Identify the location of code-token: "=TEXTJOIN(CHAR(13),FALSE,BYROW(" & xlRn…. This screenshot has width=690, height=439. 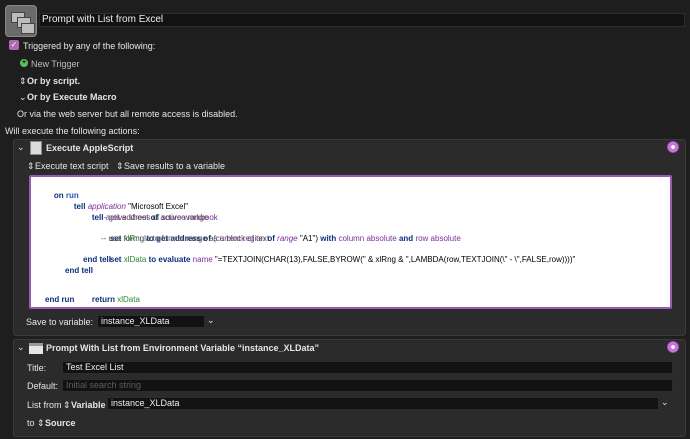
(395, 259).